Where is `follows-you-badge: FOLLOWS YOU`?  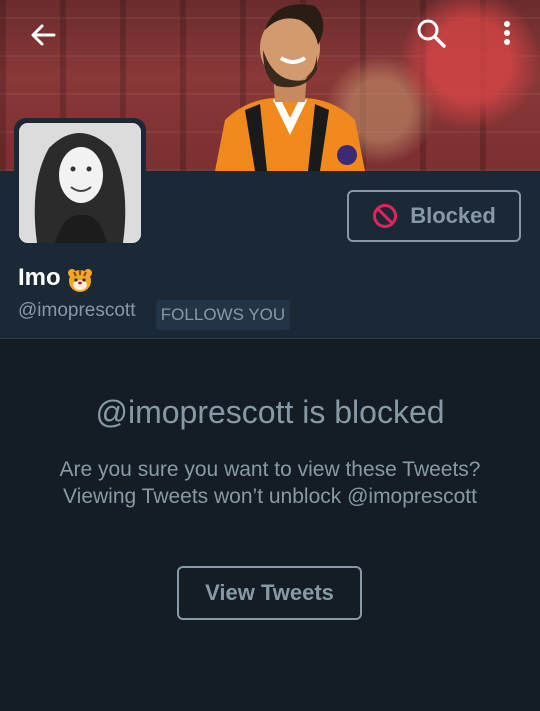
follows-you-badge: FOLLOWS YOU is located at coordinates (223, 315).